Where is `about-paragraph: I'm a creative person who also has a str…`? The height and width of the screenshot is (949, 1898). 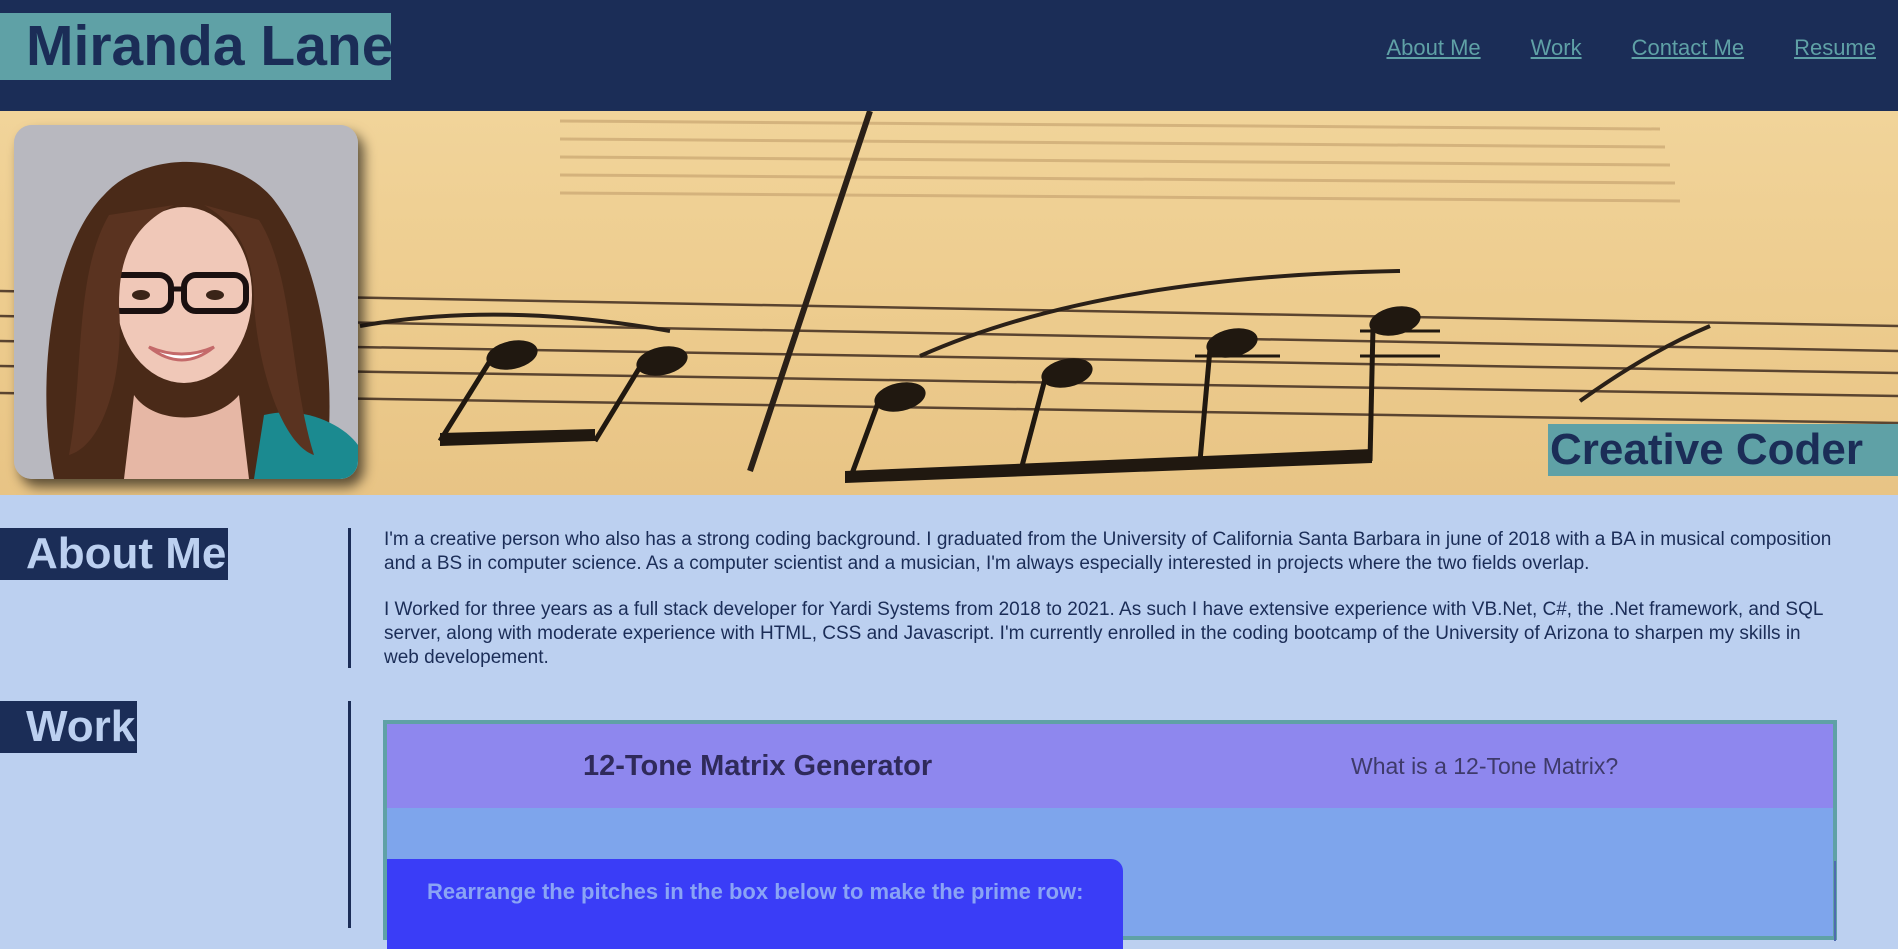
about-paragraph: I'm a creative person who also has a str… is located at coordinates (1108, 551).